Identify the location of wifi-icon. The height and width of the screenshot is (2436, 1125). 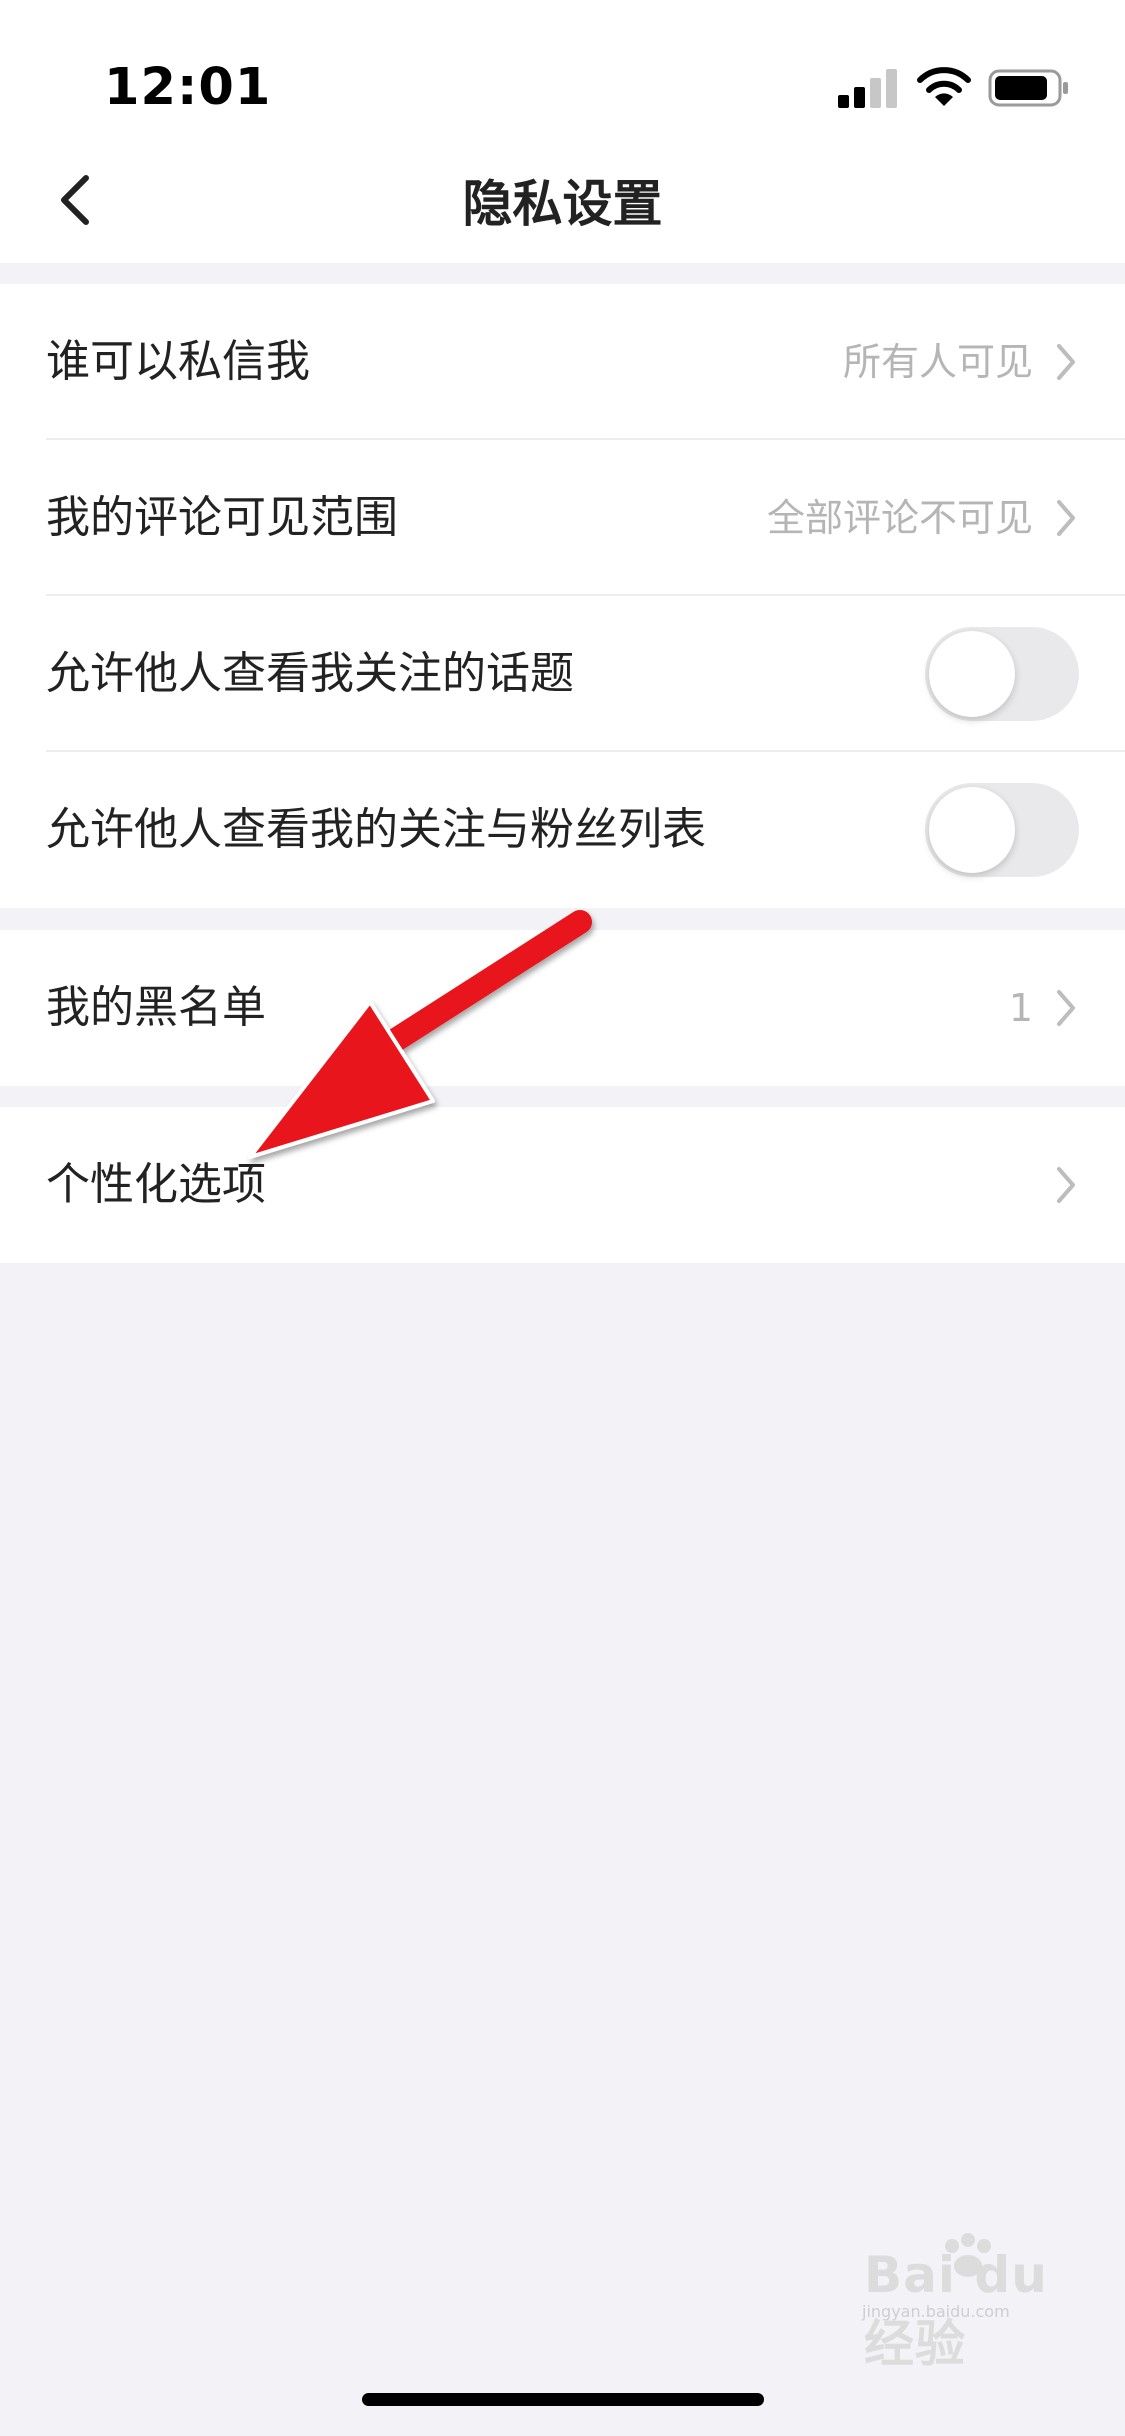
(944, 86).